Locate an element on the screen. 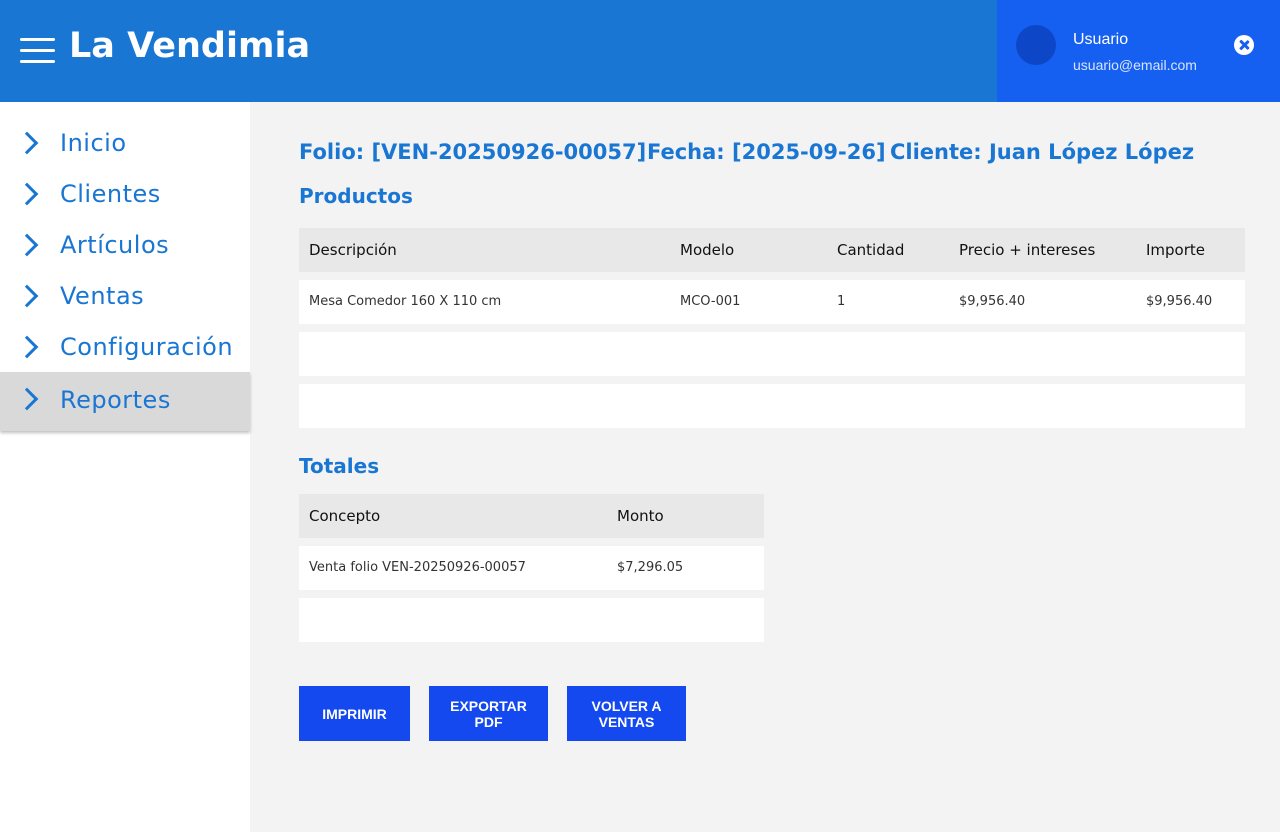  cell-quantity: 1 is located at coordinates (841, 301).